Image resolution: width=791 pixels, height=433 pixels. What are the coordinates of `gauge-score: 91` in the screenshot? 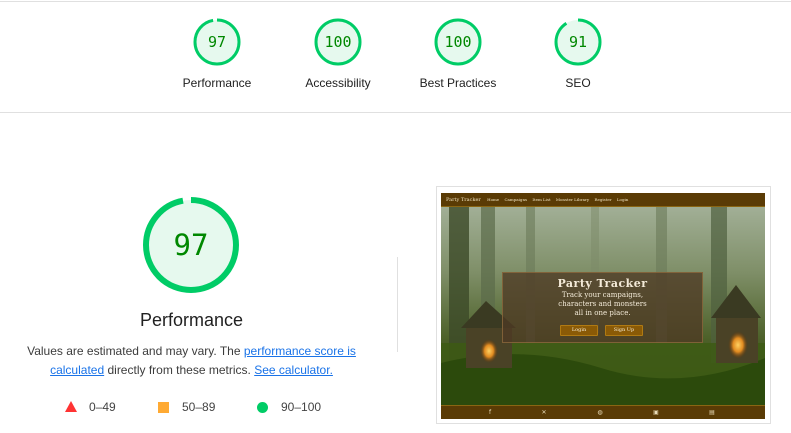 It's located at (578, 42).